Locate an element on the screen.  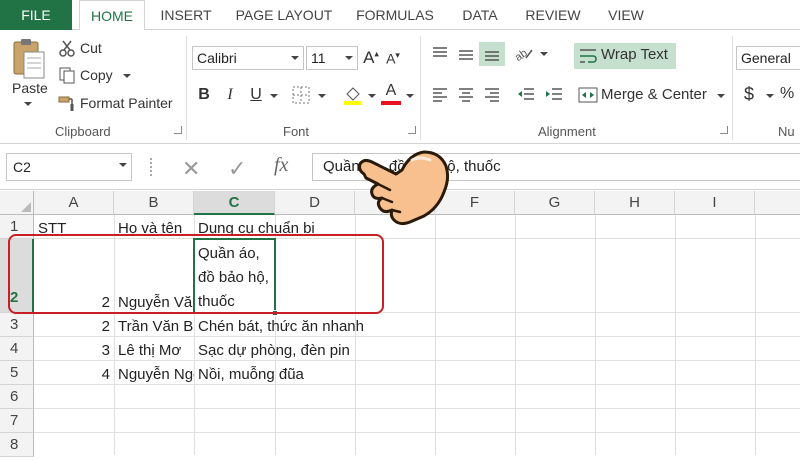
borders-dropdown-icon is located at coordinates (322, 96).